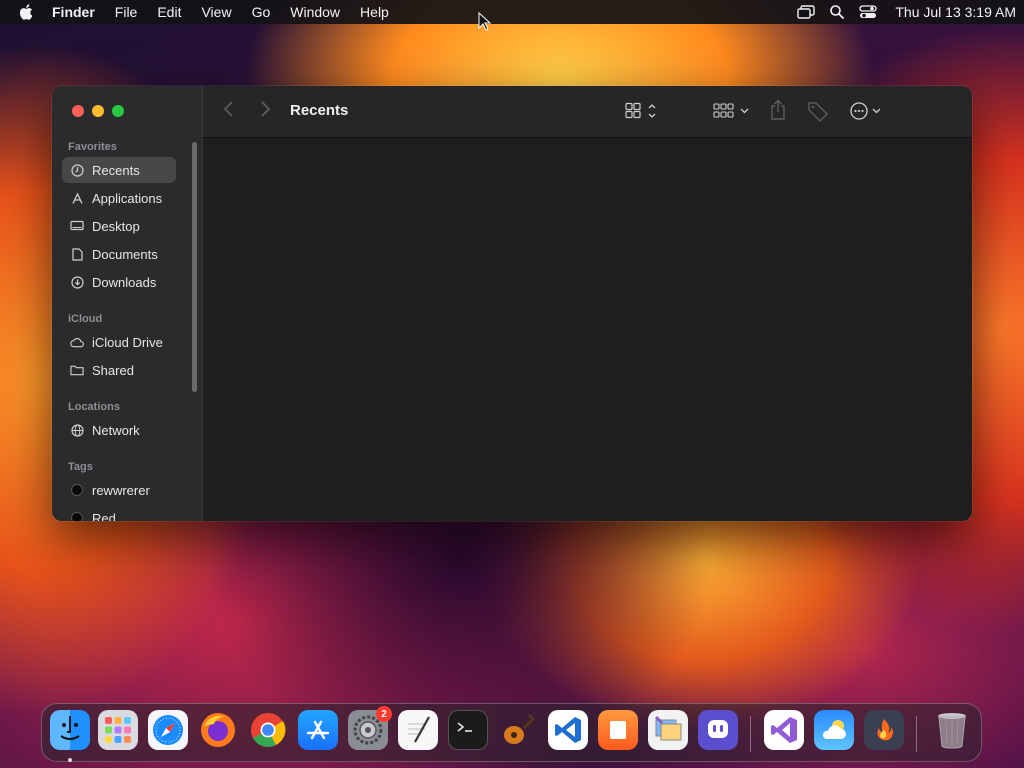  I want to click on menu-file: File, so click(126, 12).